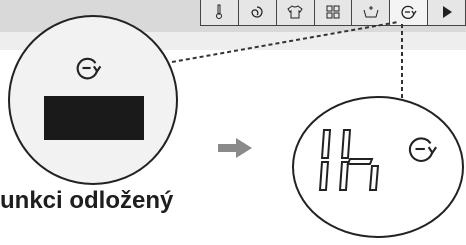 Image resolution: width=466 pixels, height=245 pixels. I want to click on options-button, so click(333, 12).